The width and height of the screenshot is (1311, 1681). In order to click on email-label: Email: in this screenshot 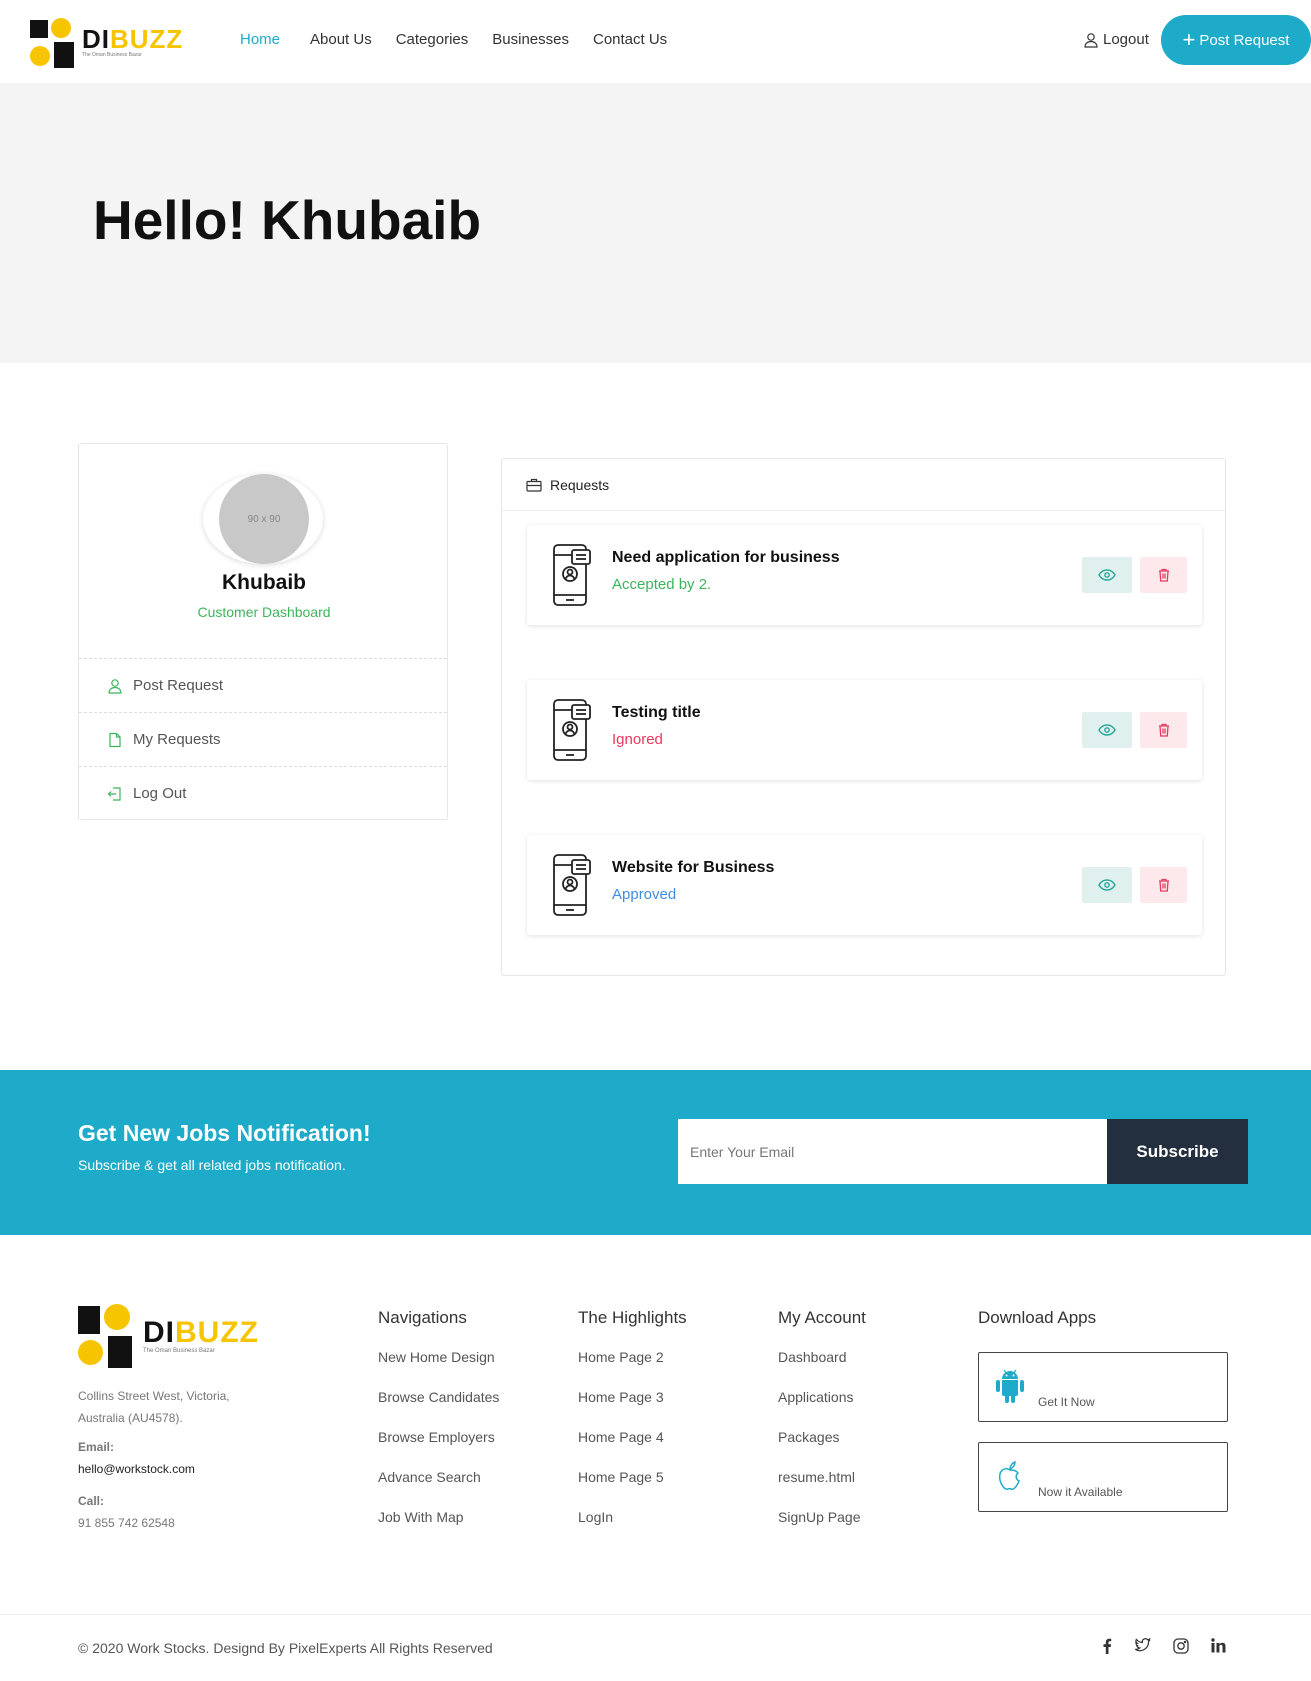, I will do `click(96, 1447)`.